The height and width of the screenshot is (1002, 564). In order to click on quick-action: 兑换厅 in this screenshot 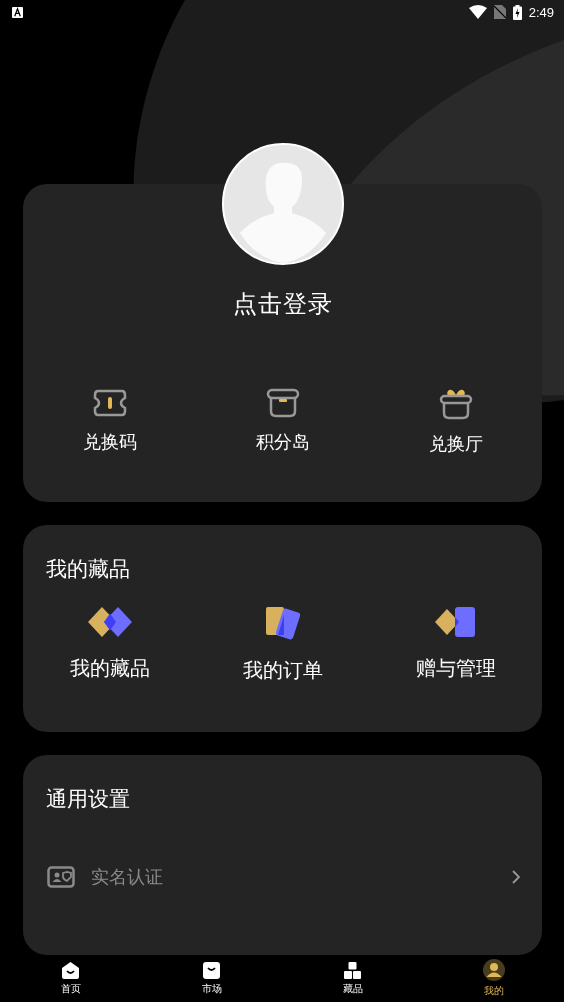, I will do `click(455, 422)`.